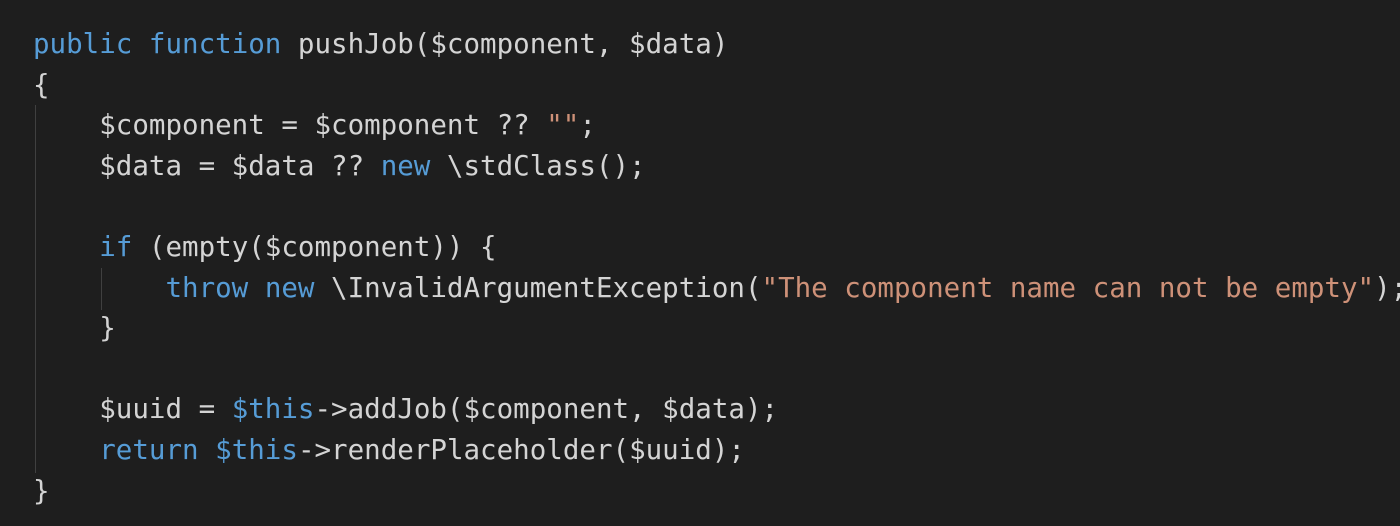  Describe the element at coordinates (290, 125) in the screenshot. I see `code-token: $component = $component ??` at that location.